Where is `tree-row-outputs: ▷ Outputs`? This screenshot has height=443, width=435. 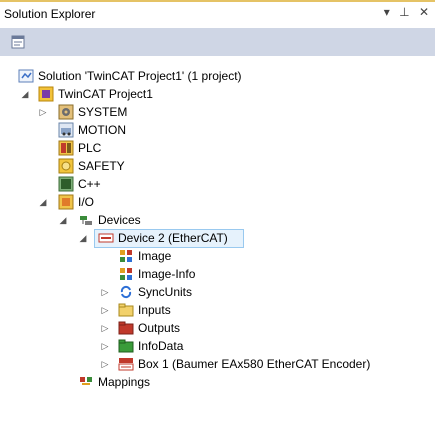 tree-row-outputs: ▷ Outputs is located at coordinates (217, 328).